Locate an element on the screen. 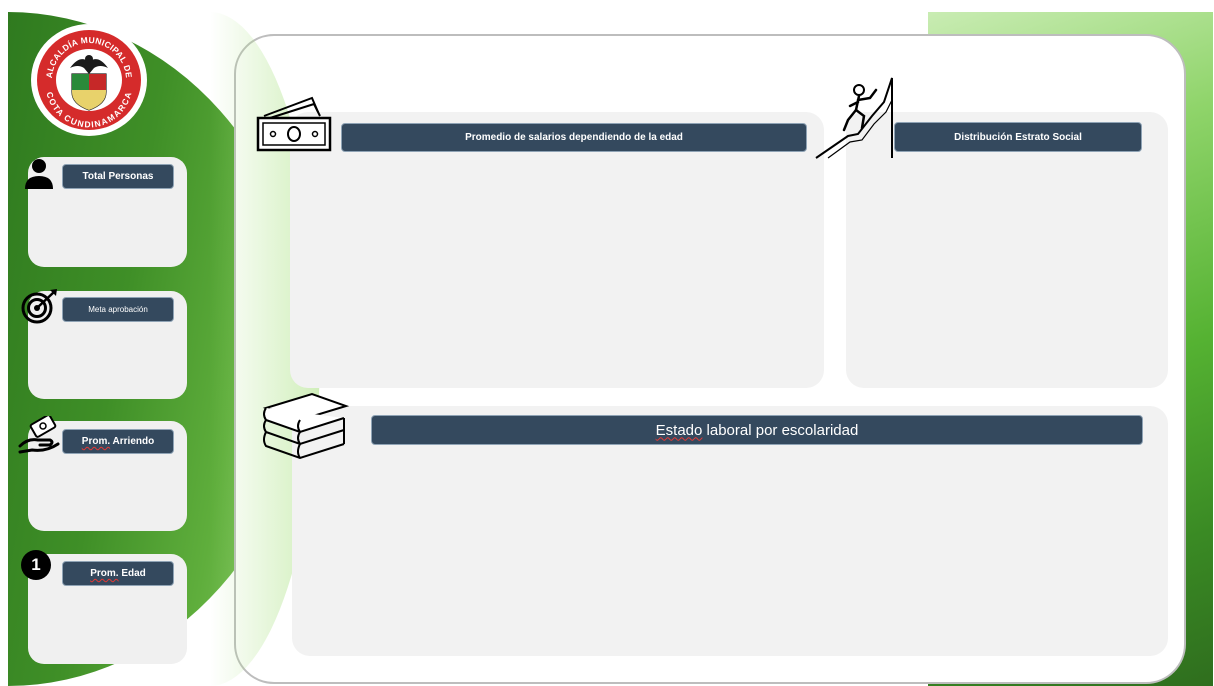 The height and width of the screenshot is (686, 1214). target-icon is located at coordinates (40, 306).